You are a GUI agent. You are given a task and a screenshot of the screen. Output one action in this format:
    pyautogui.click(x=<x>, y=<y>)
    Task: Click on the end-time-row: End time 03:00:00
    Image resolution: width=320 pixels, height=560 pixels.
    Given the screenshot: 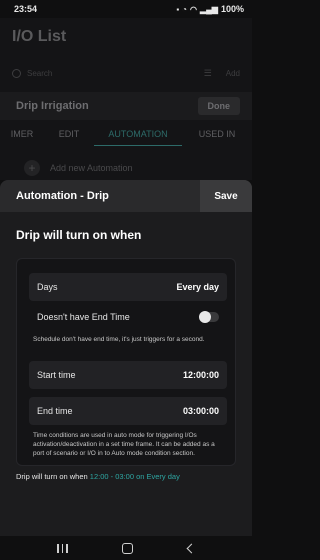 What is the action you would take?
    pyautogui.click(x=128, y=411)
    